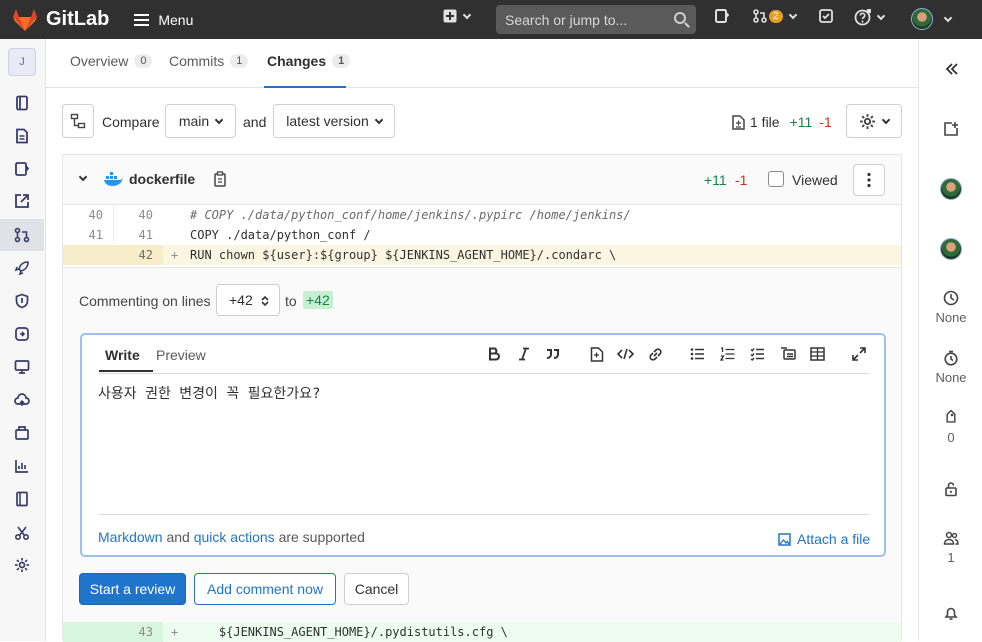  Describe the element at coordinates (22, 334) in the screenshot. I see `deploy-icon` at that location.